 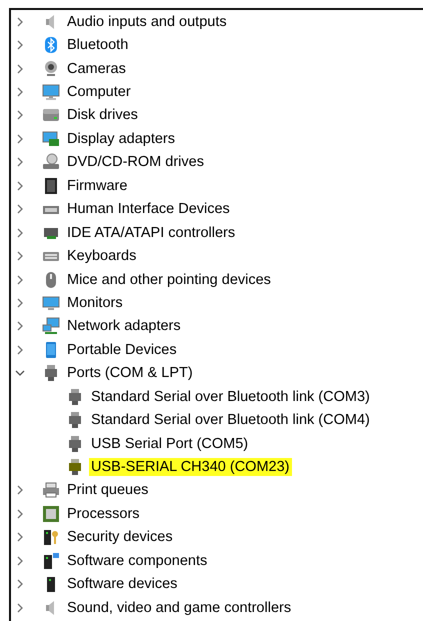 I want to click on device-label: Standard Serial over Bluetooth link (COM3), so click(x=230, y=397).